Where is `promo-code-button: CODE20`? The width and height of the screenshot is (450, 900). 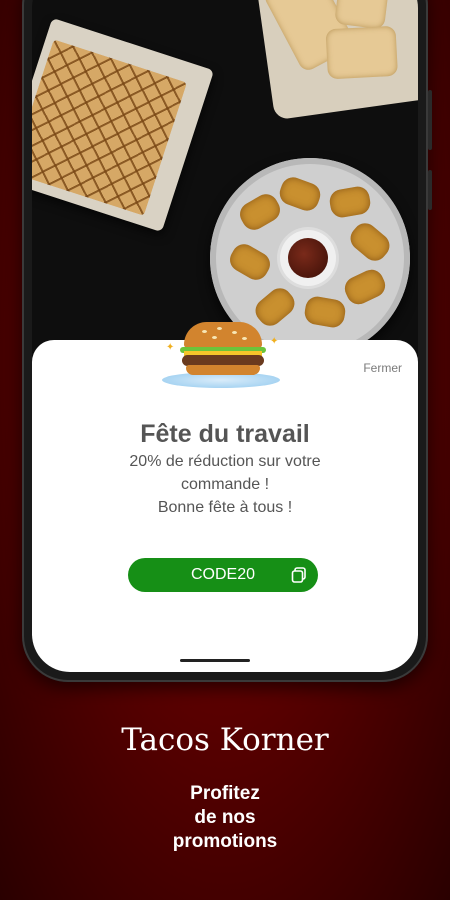
promo-code-button: CODE20 is located at coordinates (223, 575).